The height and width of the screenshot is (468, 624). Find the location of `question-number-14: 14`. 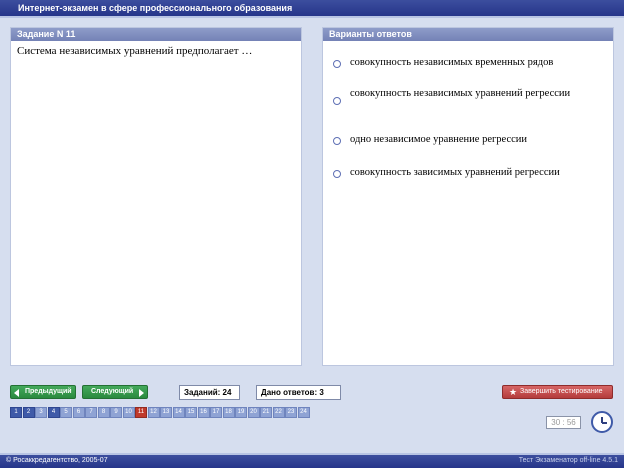

question-number-14: 14 is located at coordinates (178, 412).